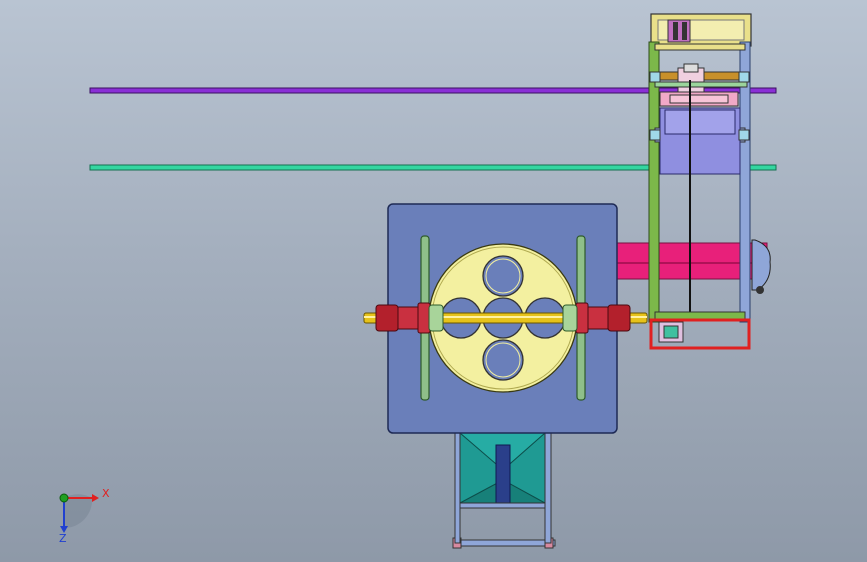 This screenshot has height=562, width=867. Describe the element at coordinates (700, 181) in the screenshot. I see `vertical-frame` at that location.